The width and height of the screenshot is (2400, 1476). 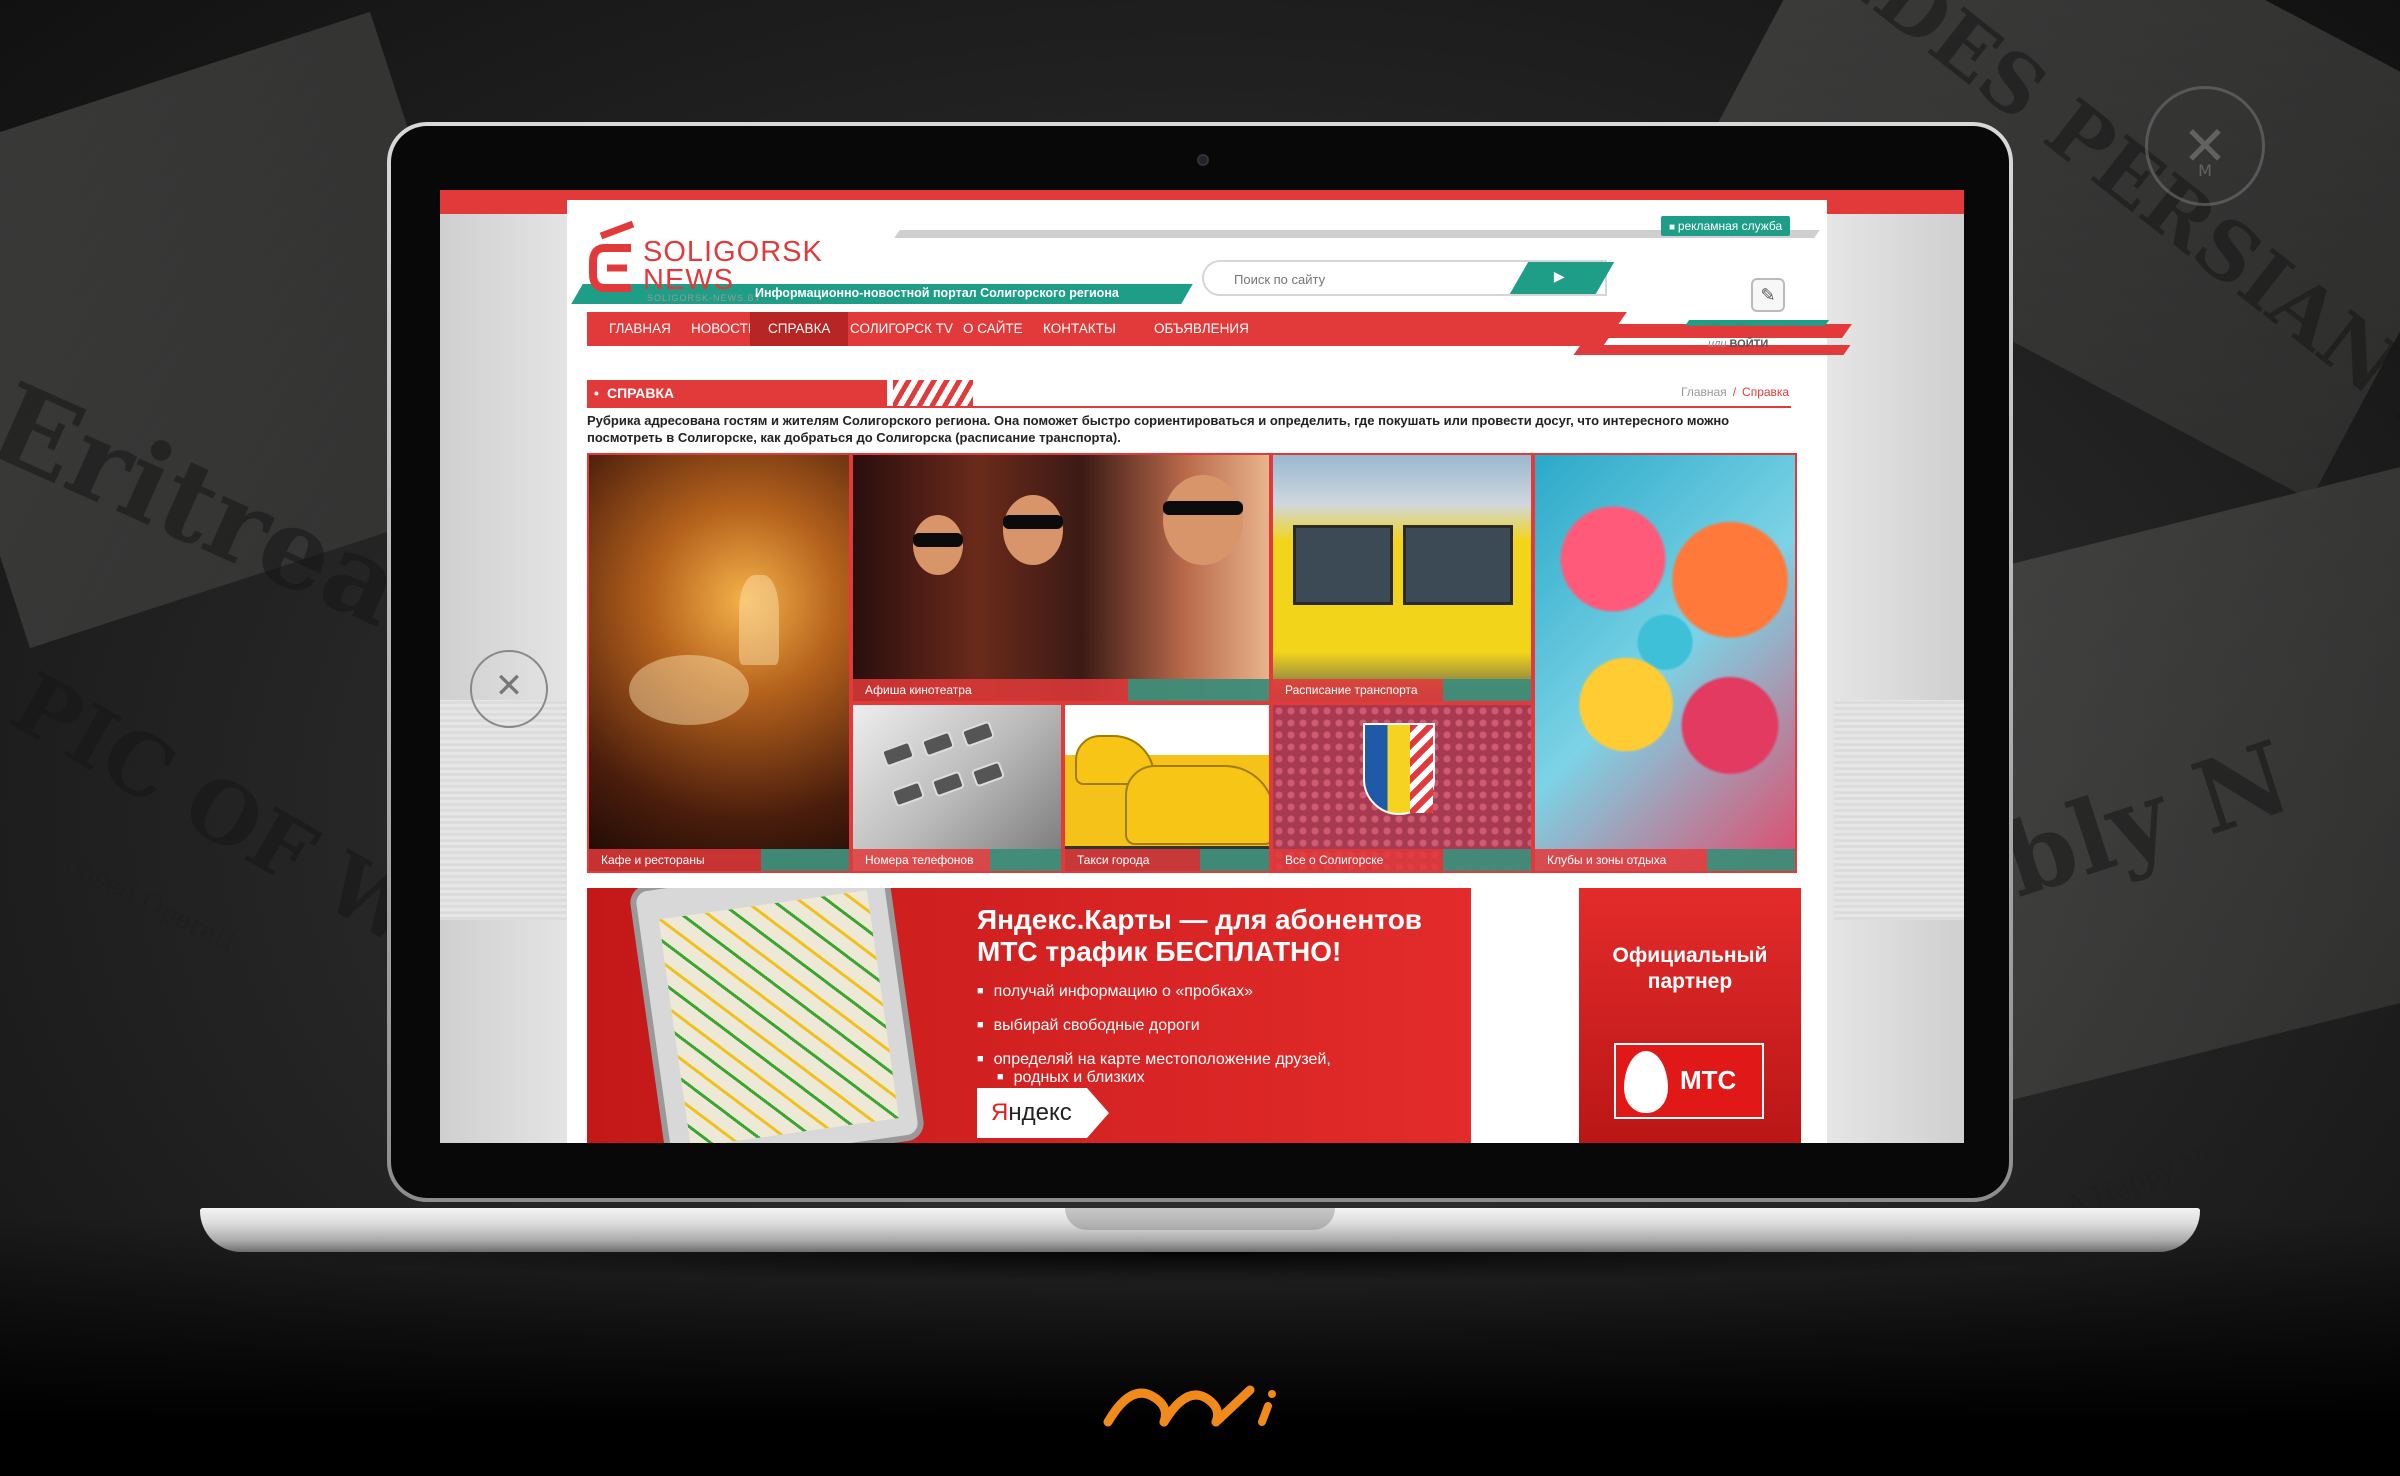 I want to click on banner-bullet: выбирай свободные дороги, so click(x=1088, y=1025).